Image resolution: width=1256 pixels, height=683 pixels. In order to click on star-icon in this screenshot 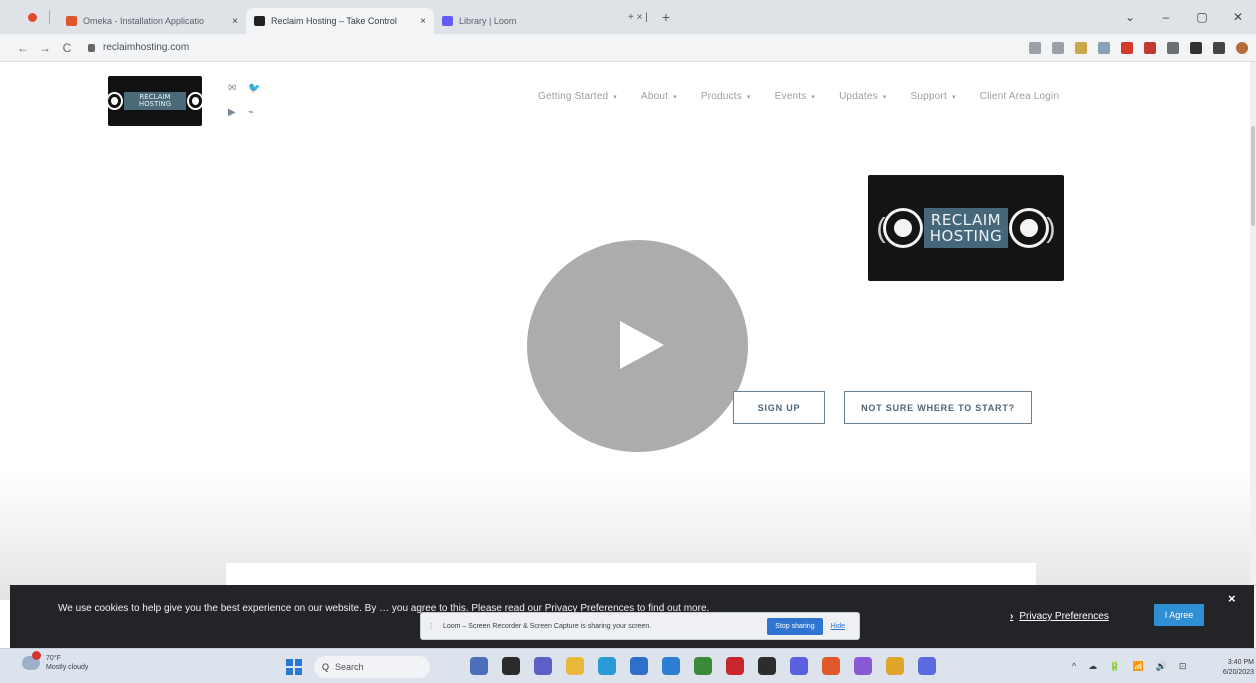, I will do `click(1058, 48)`.